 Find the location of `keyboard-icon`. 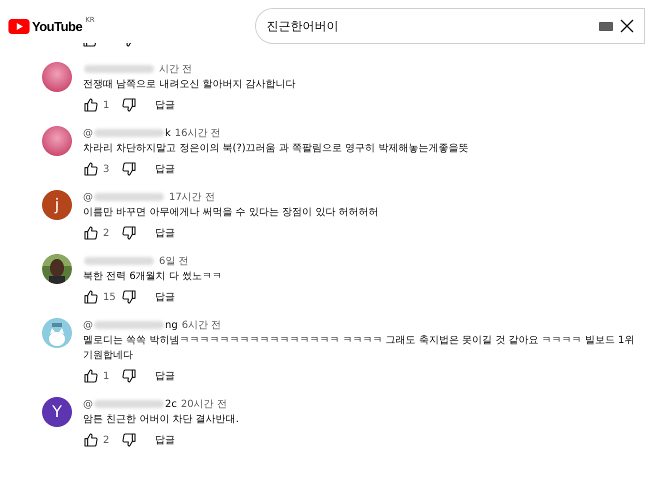

keyboard-icon is located at coordinates (605, 26).